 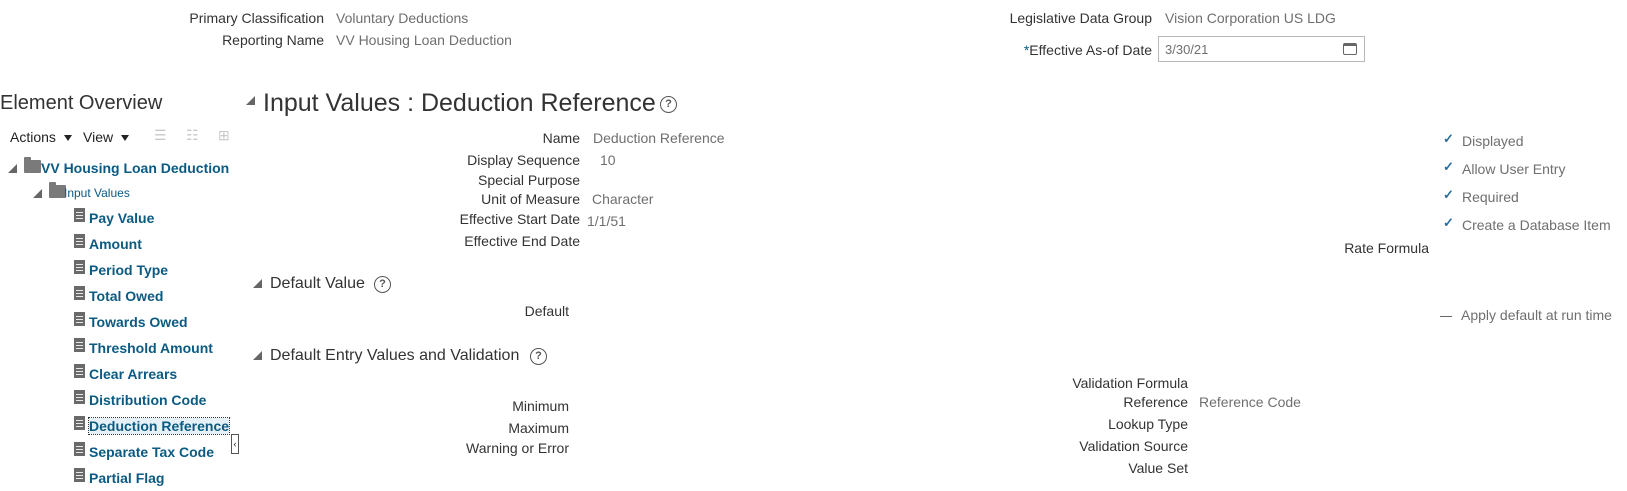 I want to click on tree-item-total-owed: Total Owed, so click(x=126, y=296).